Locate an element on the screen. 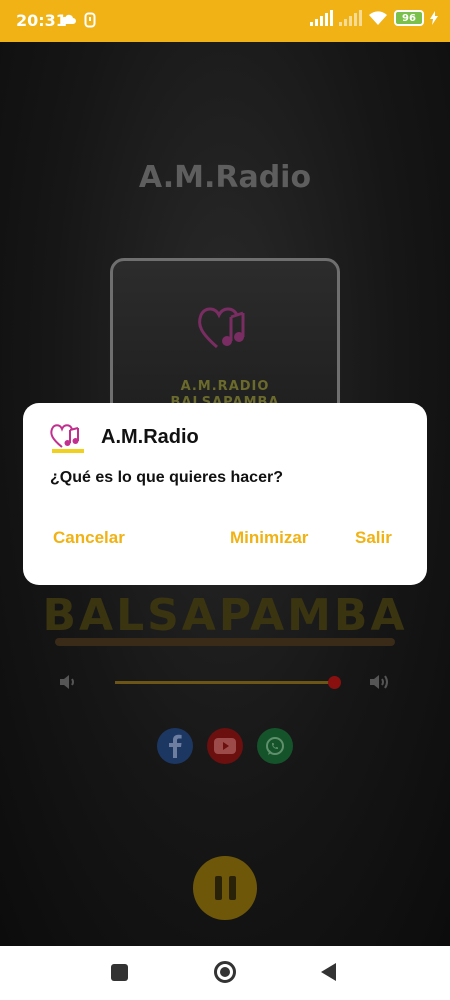 The image size is (450, 1000). app-notification-icon is located at coordinates (90, 20).